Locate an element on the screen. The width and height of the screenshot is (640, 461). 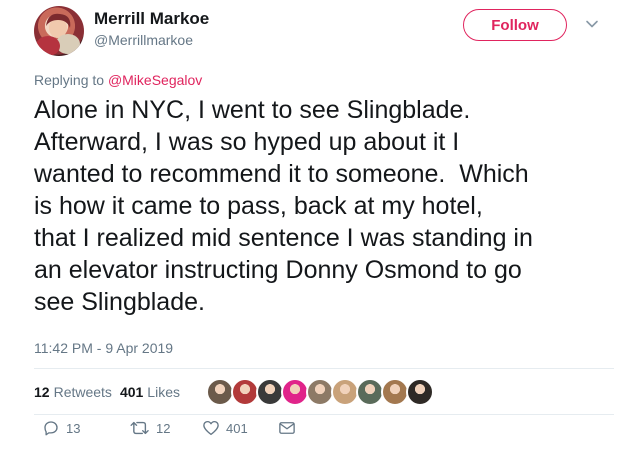
envelope-icon is located at coordinates (287, 428).